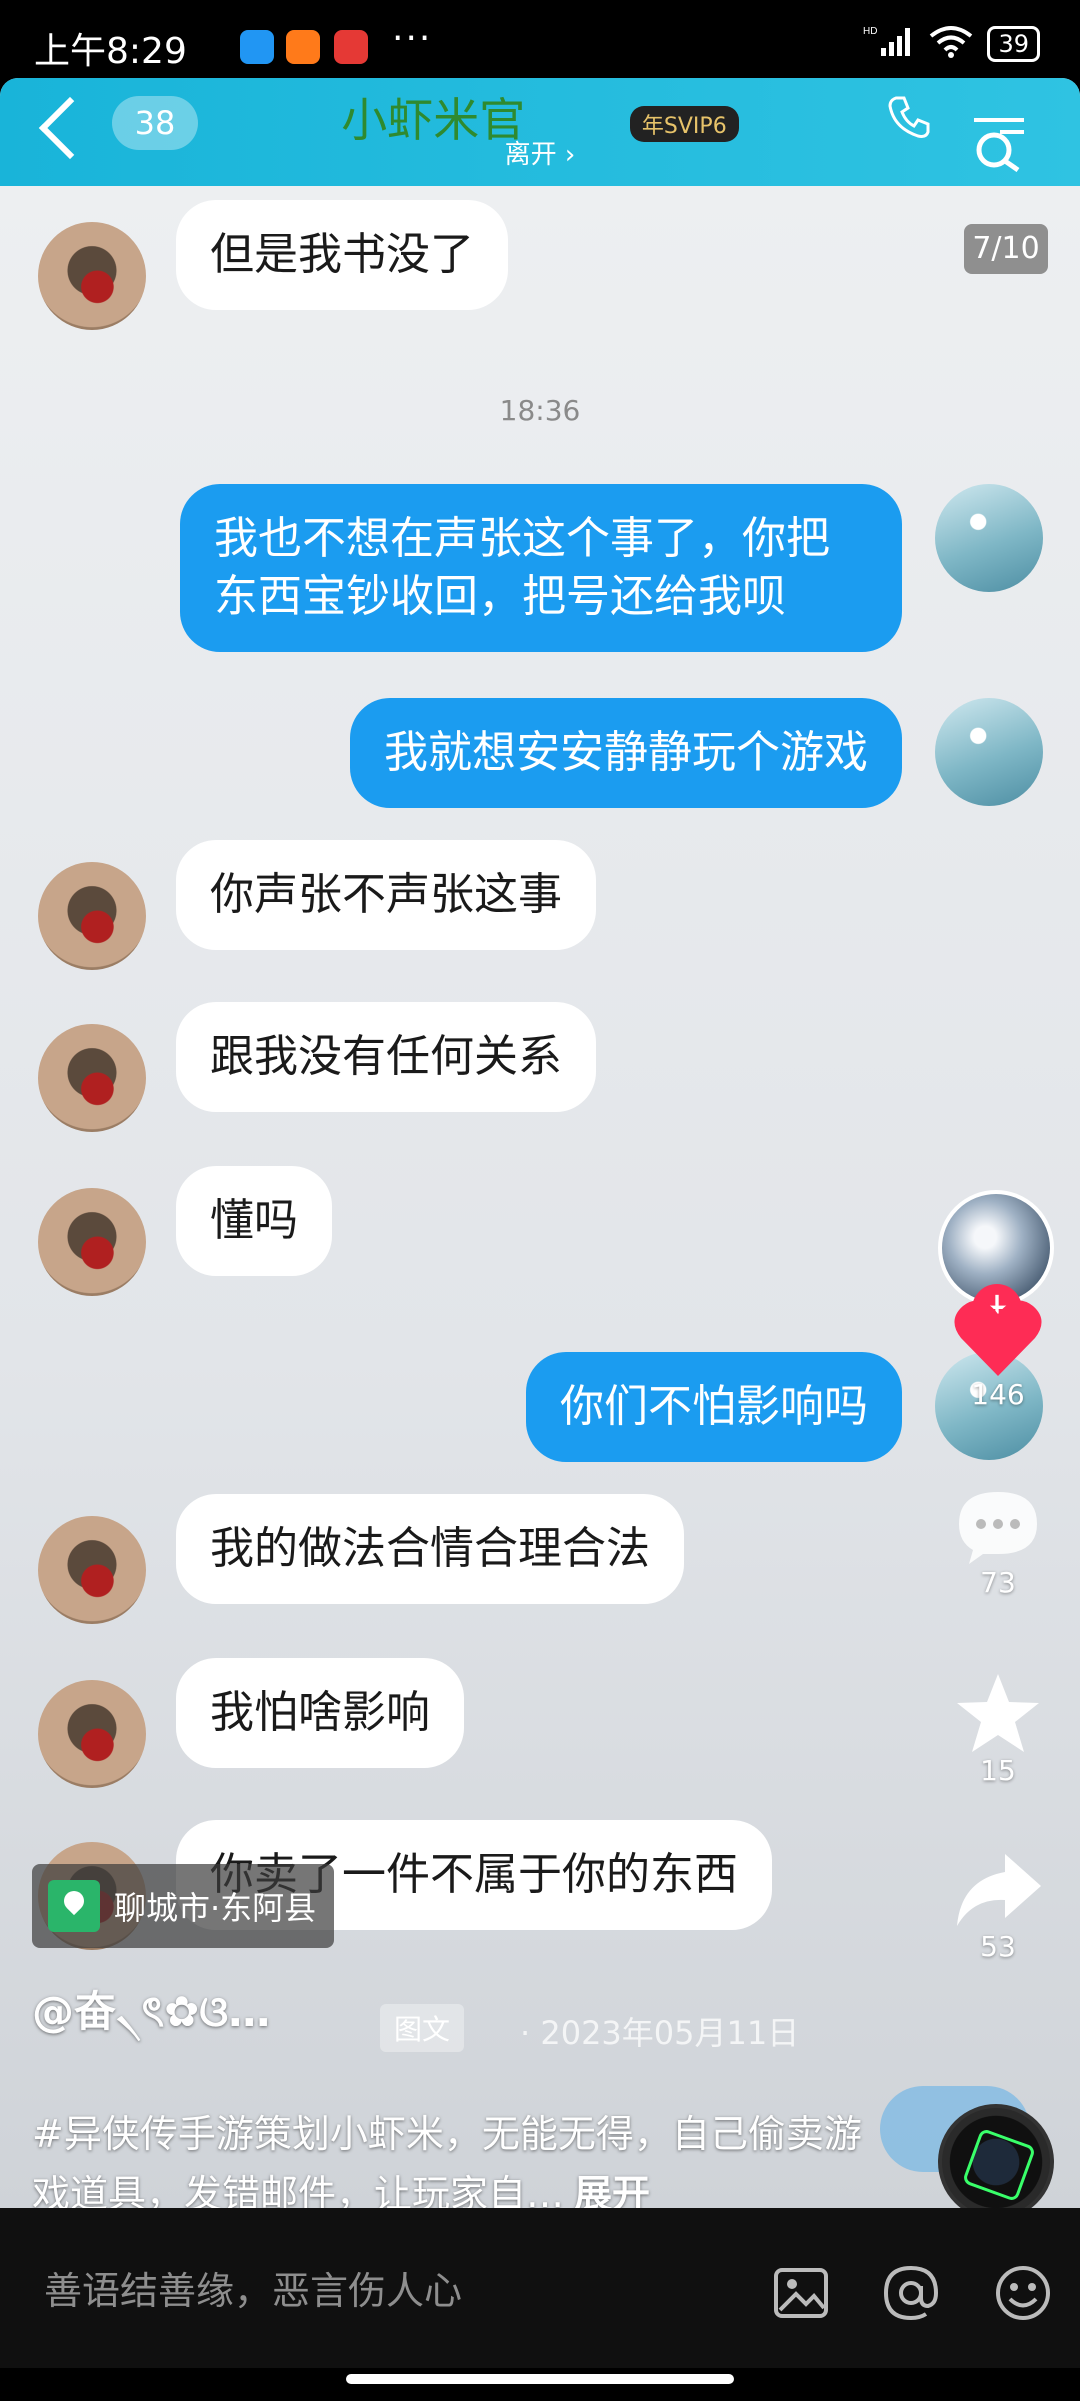 The width and height of the screenshot is (1080, 2401). What do you see at coordinates (74, 1906) in the screenshot?
I see `location-pin-icon` at bounding box center [74, 1906].